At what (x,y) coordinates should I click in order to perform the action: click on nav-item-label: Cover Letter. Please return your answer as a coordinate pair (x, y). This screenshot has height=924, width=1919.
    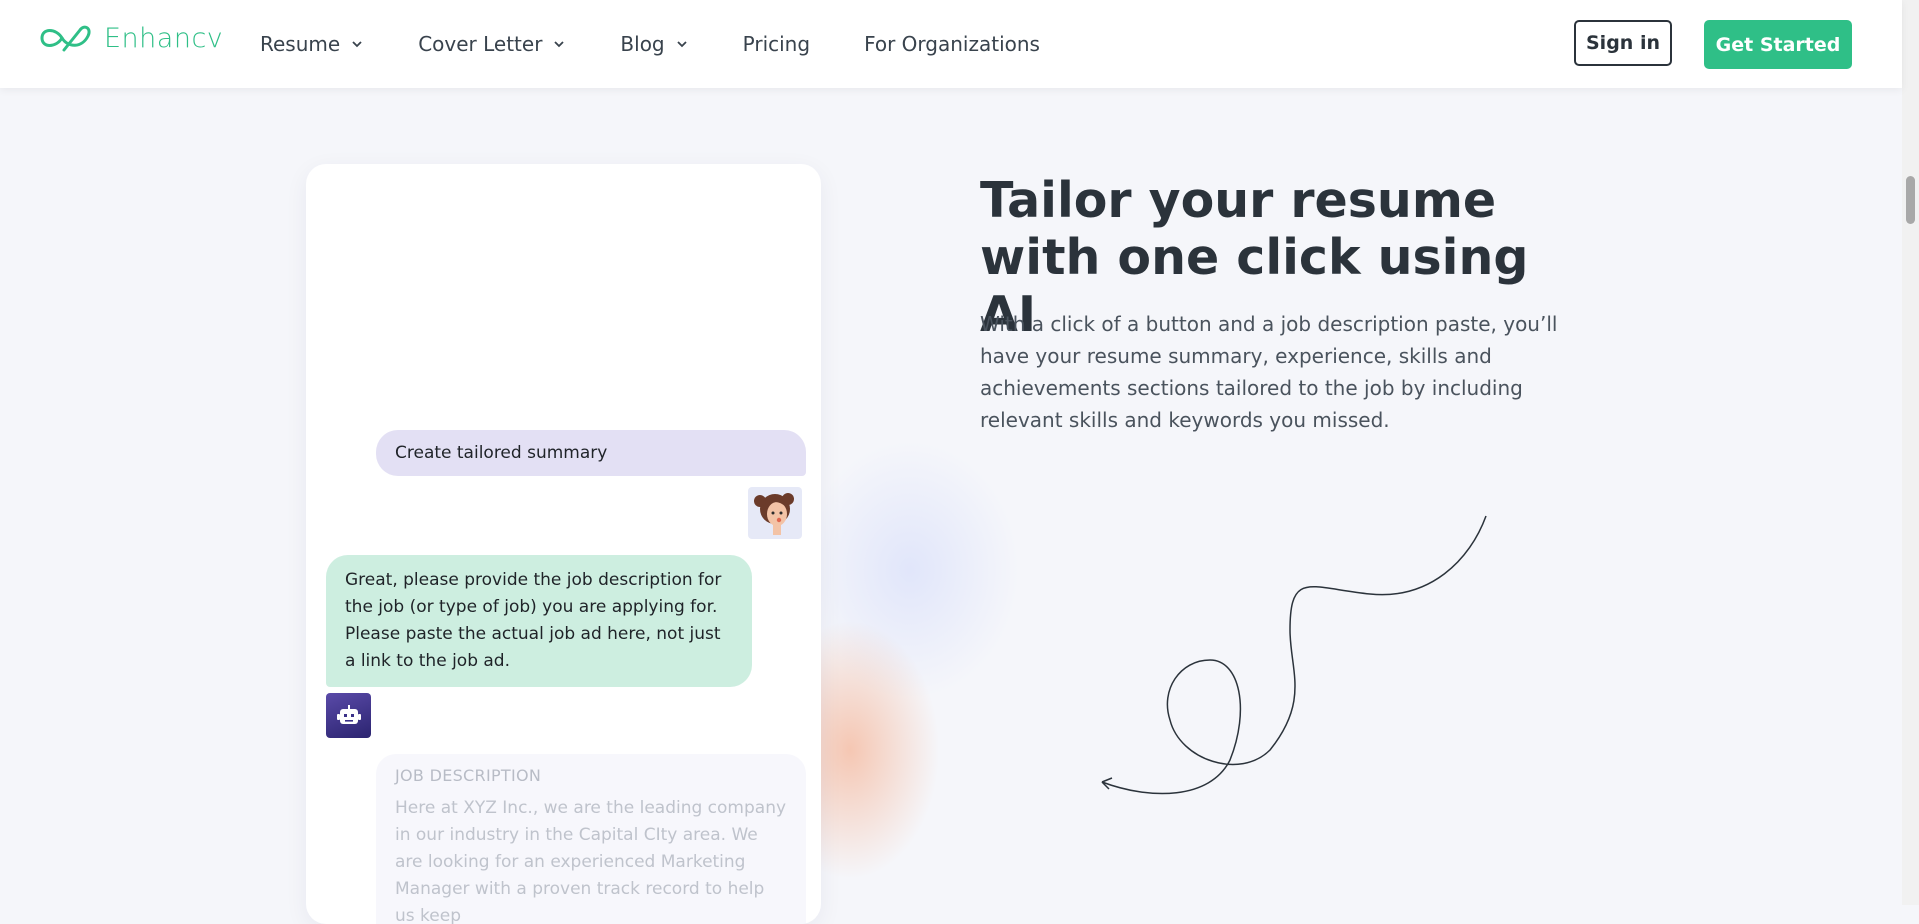
    Looking at the image, I should click on (480, 44).